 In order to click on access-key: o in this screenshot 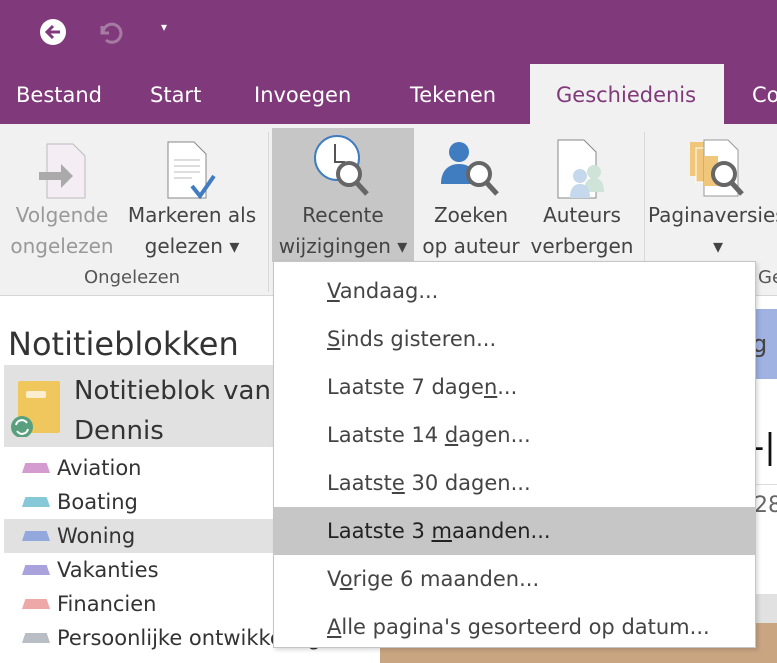, I will do `click(346, 579)`.